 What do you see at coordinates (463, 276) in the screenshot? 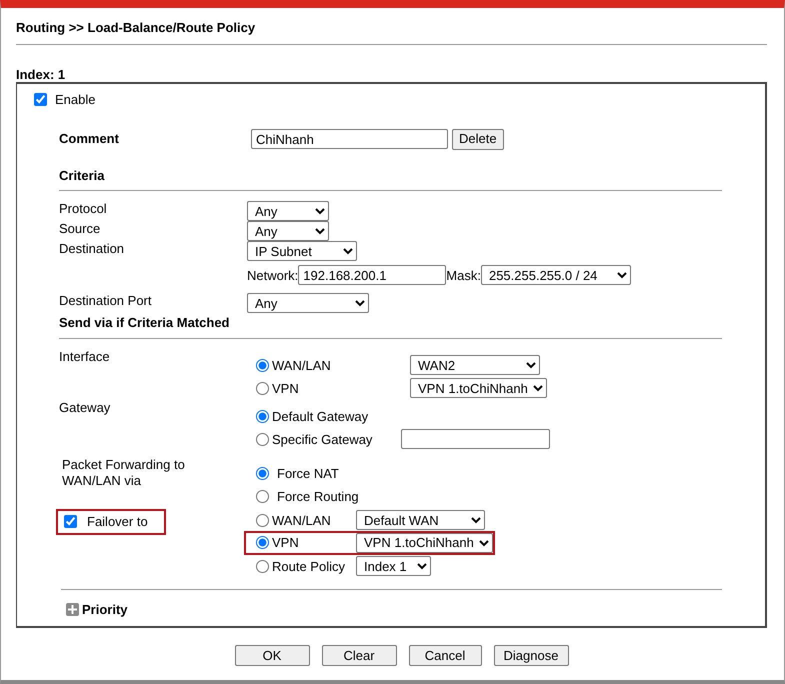
I see `field-label: Mask:` at bounding box center [463, 276].